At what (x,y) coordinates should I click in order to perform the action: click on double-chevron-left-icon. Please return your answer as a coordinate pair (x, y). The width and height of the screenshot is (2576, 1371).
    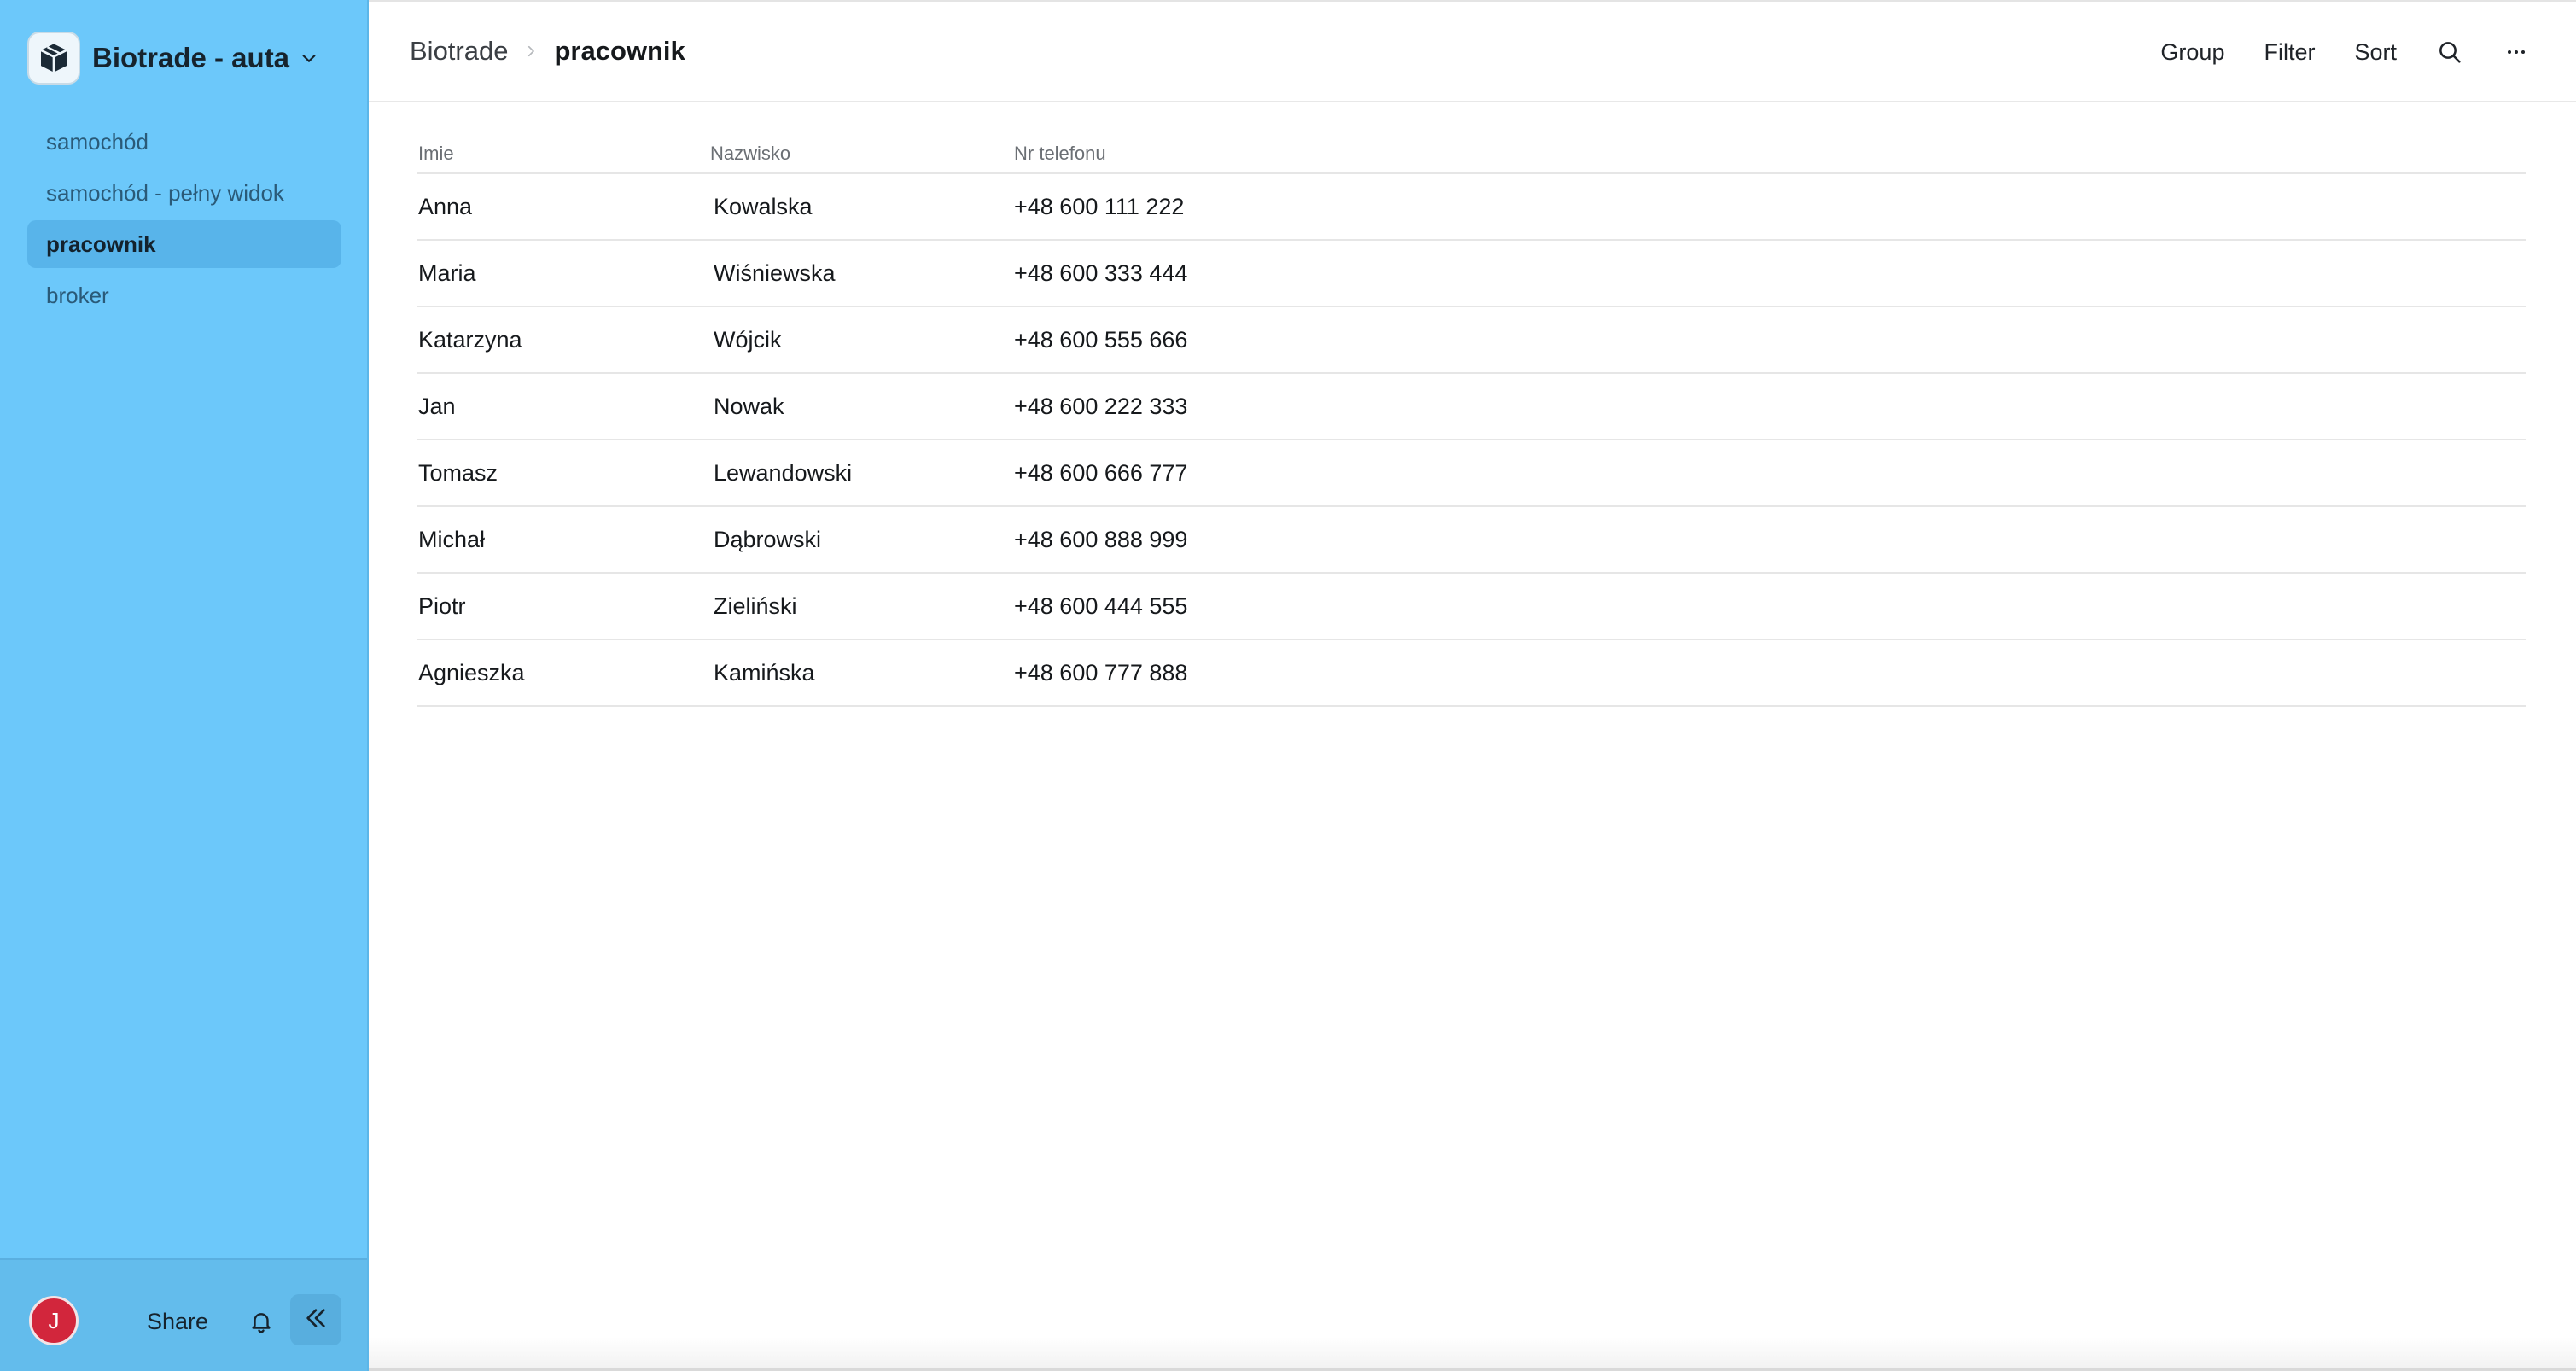
    Looking at the image, I should click on (315, 1320).